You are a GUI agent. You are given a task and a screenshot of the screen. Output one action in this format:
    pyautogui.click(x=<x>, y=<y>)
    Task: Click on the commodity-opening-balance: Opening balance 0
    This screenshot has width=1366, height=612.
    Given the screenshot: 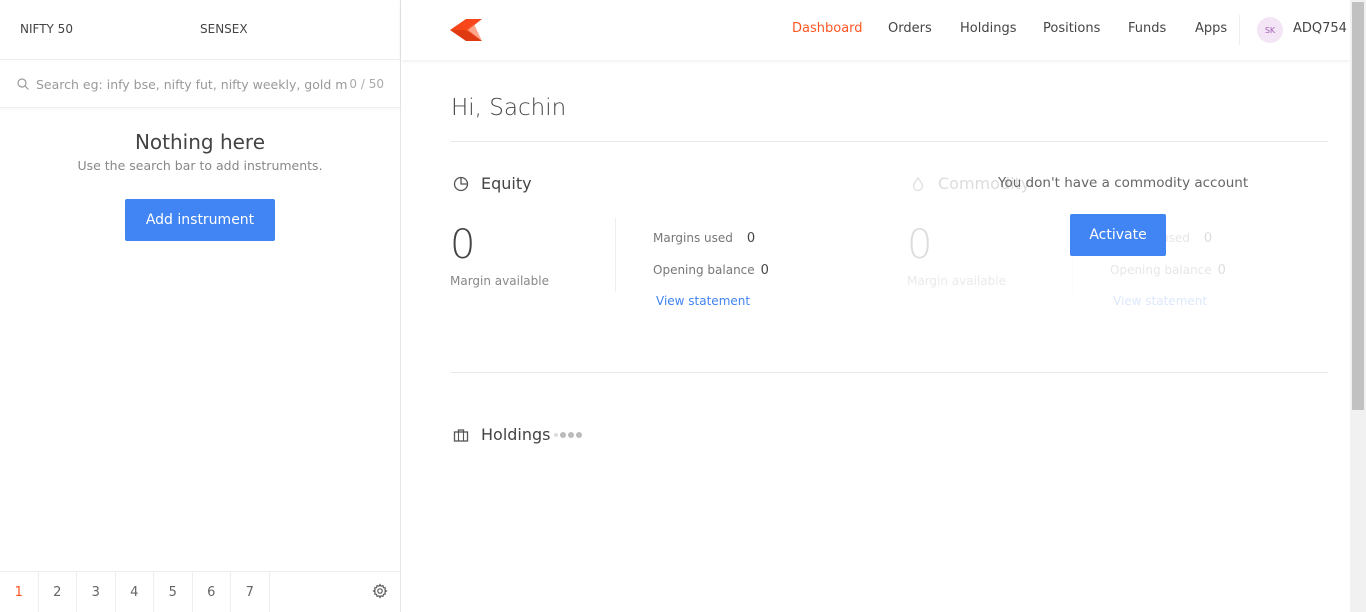 What is the action you would take?
    pyautogui.click(x=1168, y=270)
    